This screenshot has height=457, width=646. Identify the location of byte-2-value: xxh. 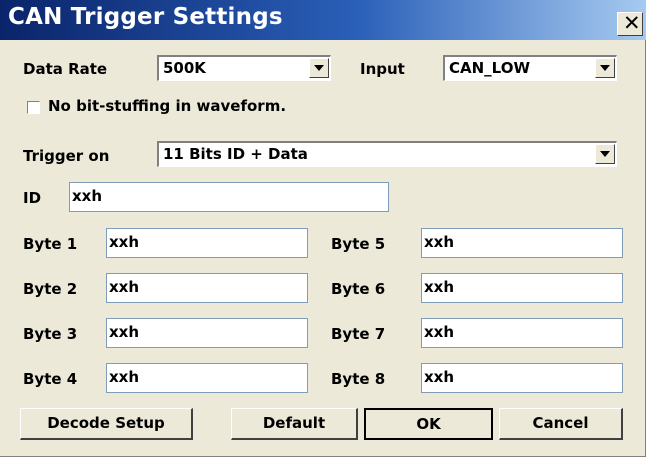
(124, 287).